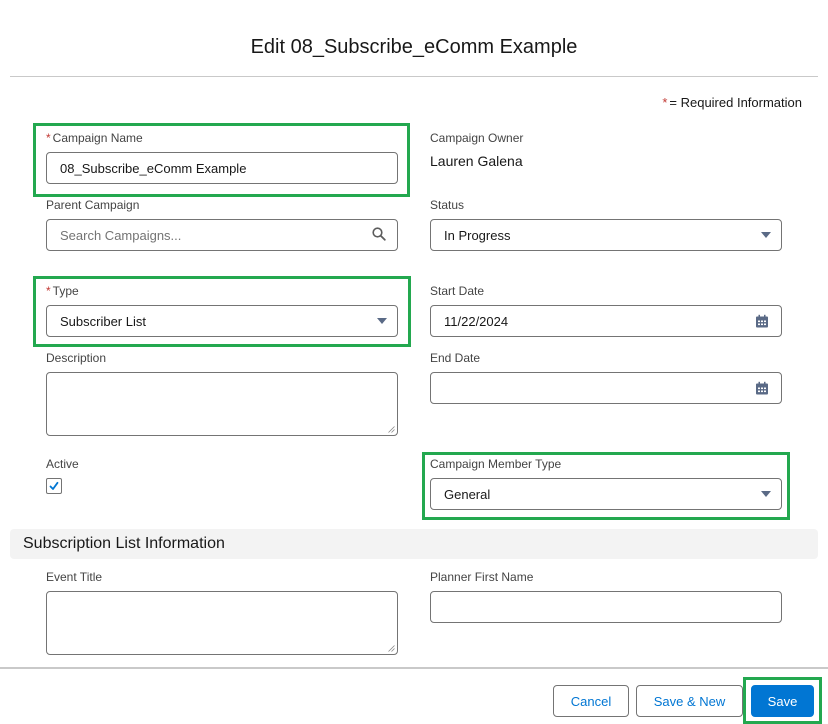 This screenshot has width=828, height=724. Describe the element at coordinates (222, 404) in the screenshot. I see `description-textarea` at that location.